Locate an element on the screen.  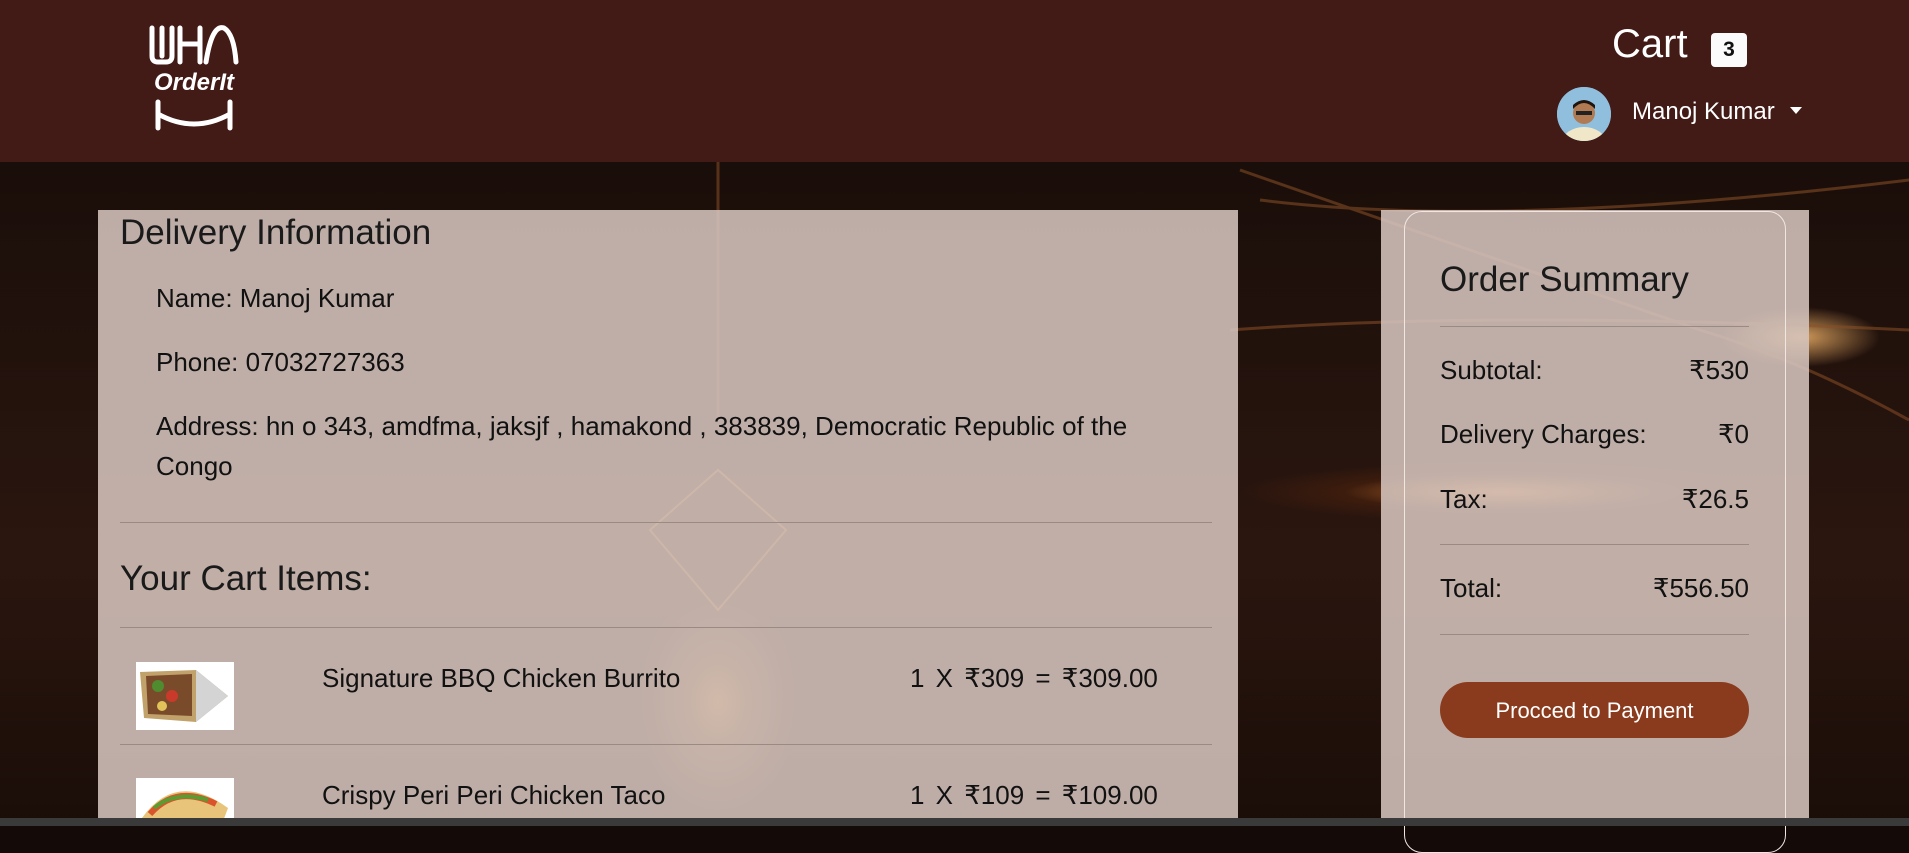
subtotal-label: Subtotal: is located at coordinates (1491, 370).